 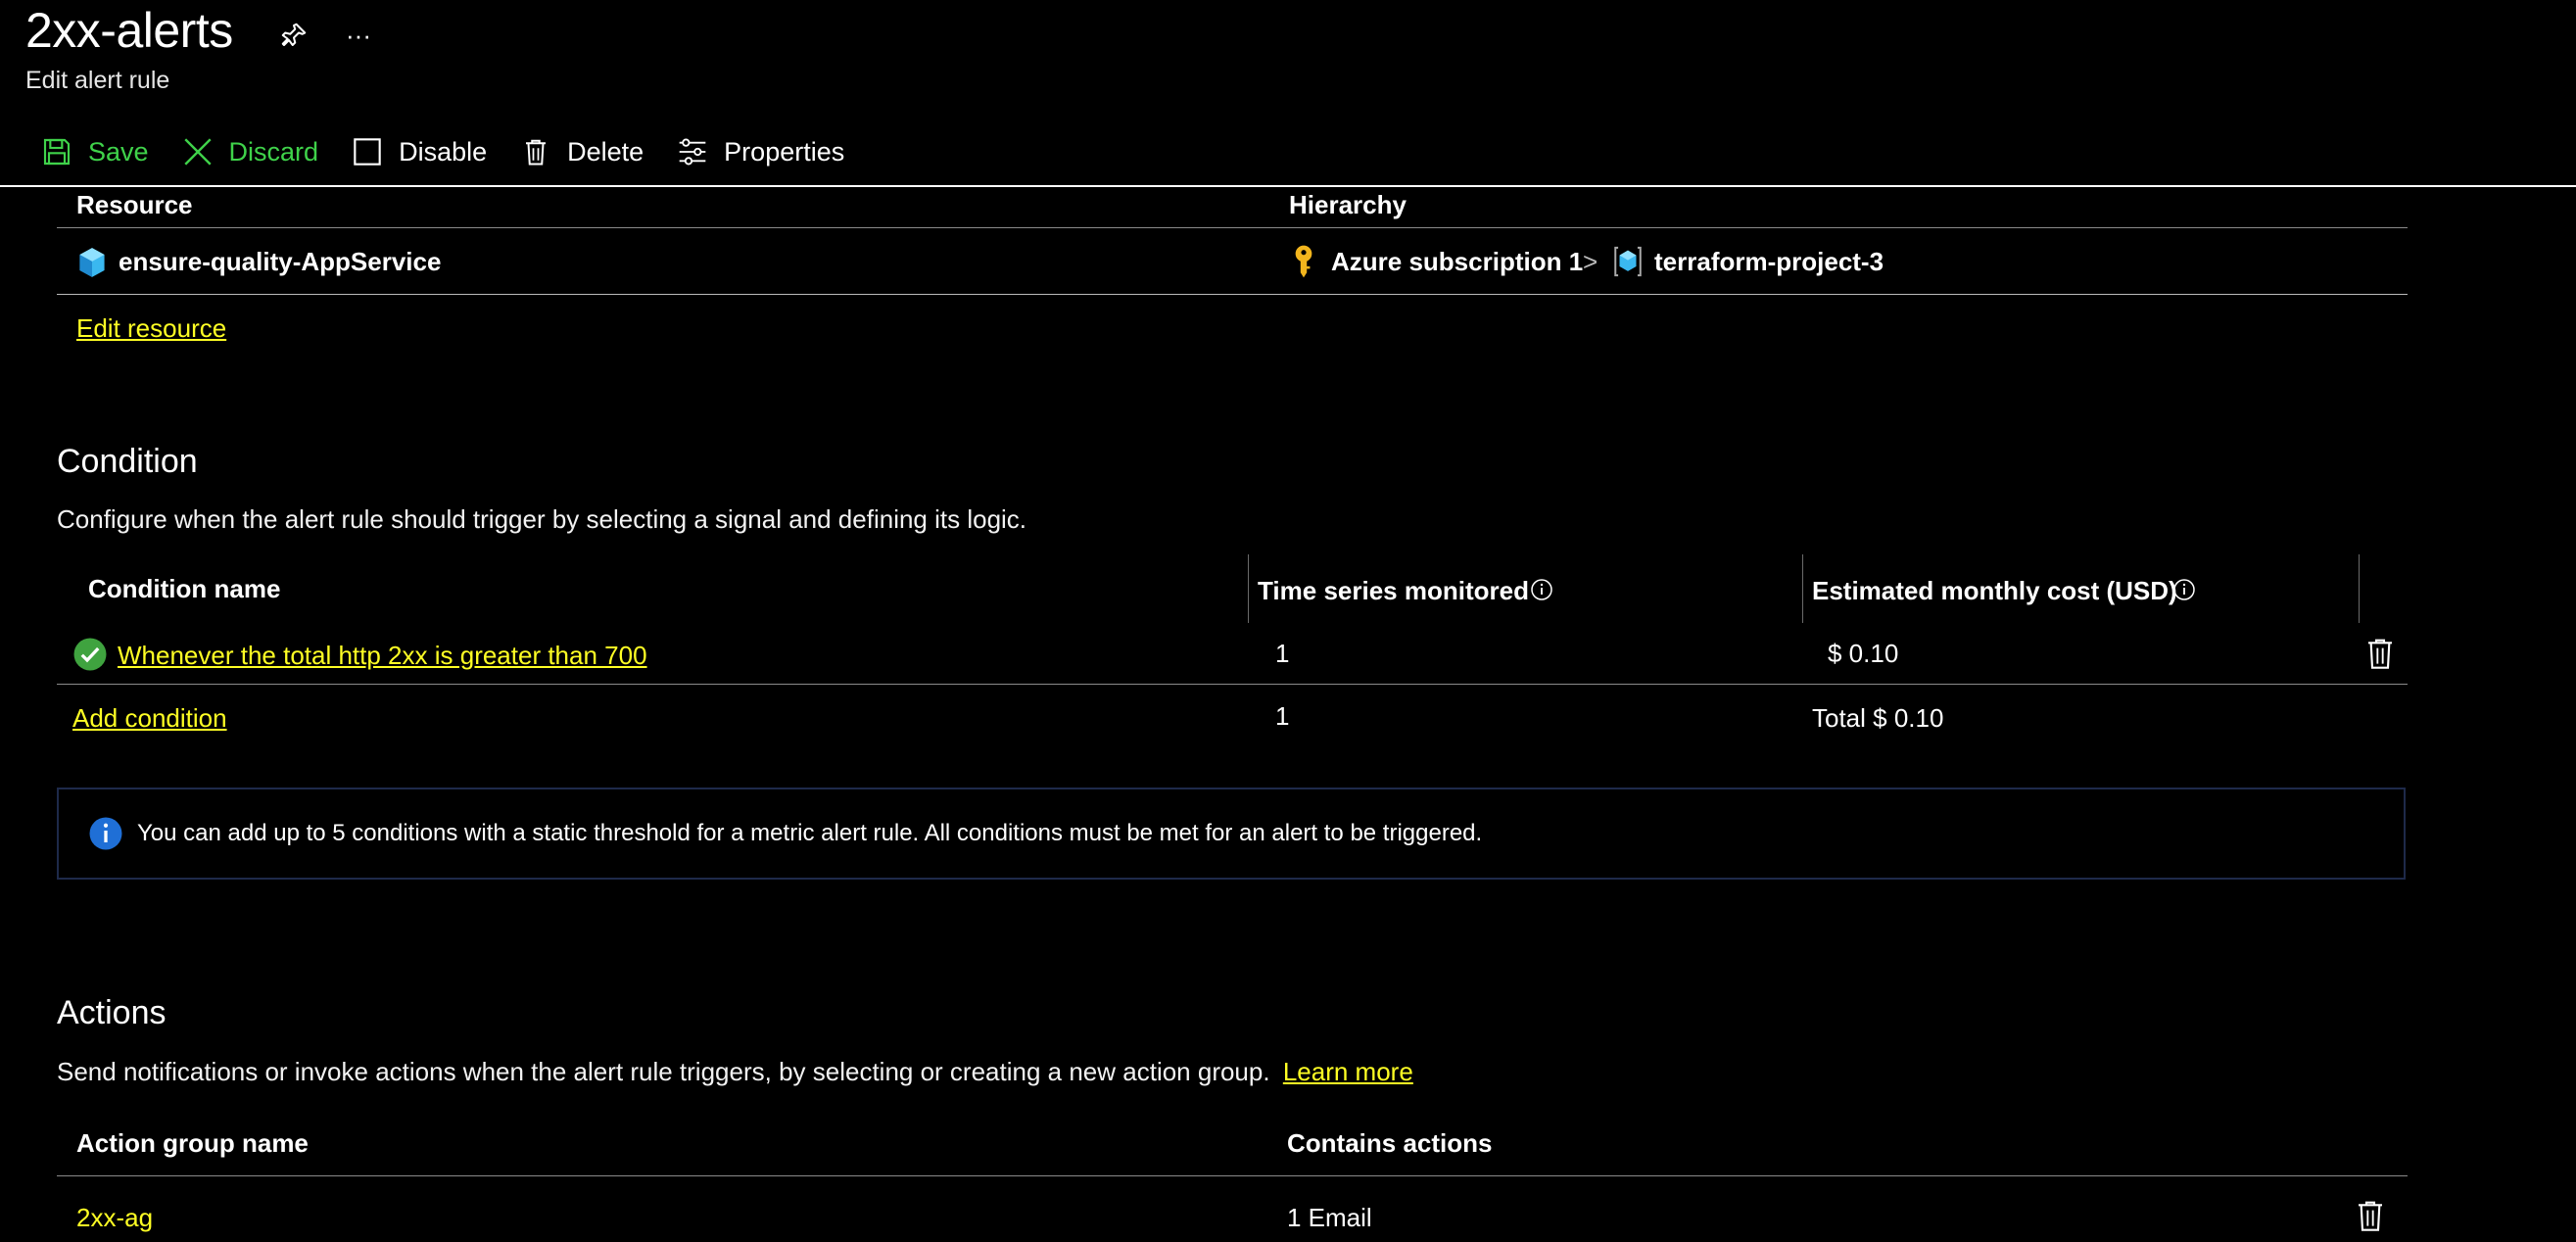 I want to click on learn-more-link: Learn more, so click(x=1348, y=1072).